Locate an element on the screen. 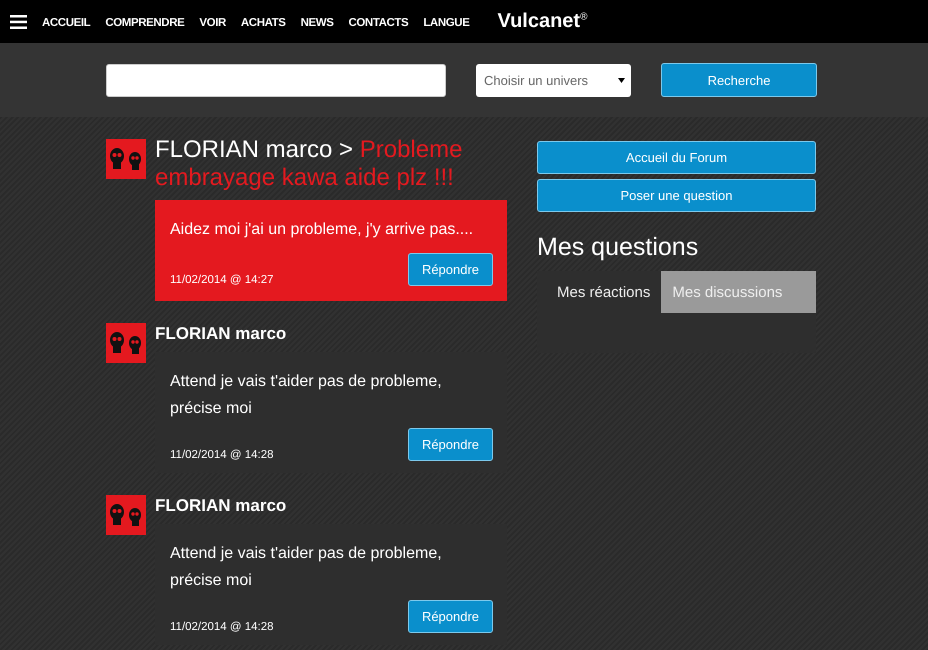 Image resolution: width=928 pixels, height=650 pixels. post-title: FLORIAN marco > Probleme embrayage kawa aide plz !!! is located at coordinates (309, 164).